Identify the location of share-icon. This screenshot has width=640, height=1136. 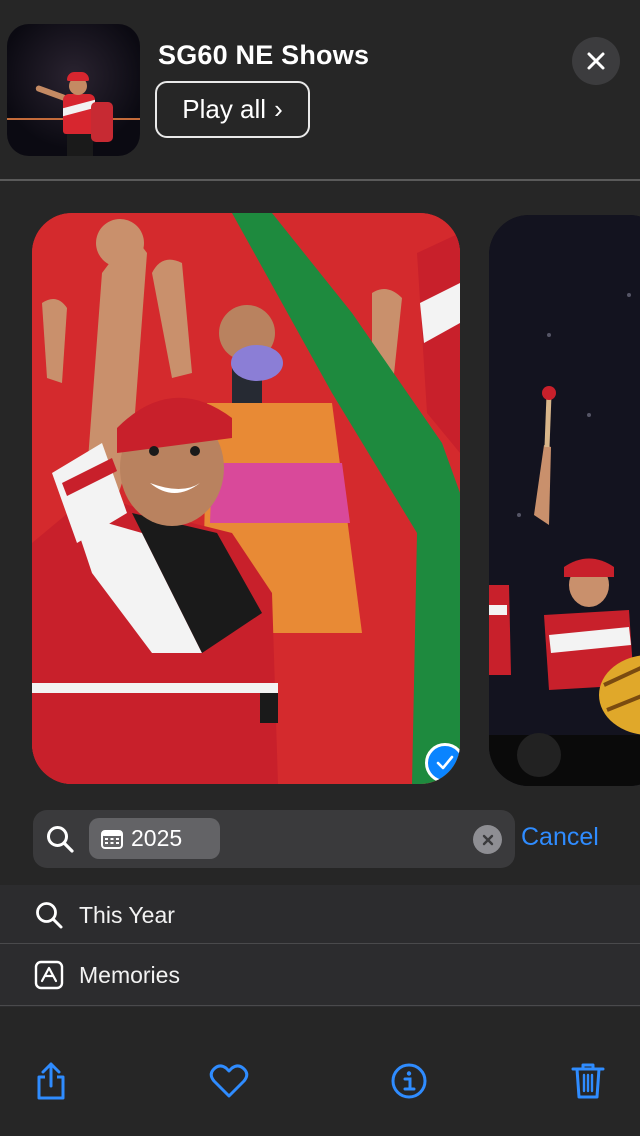
(51, 1081).